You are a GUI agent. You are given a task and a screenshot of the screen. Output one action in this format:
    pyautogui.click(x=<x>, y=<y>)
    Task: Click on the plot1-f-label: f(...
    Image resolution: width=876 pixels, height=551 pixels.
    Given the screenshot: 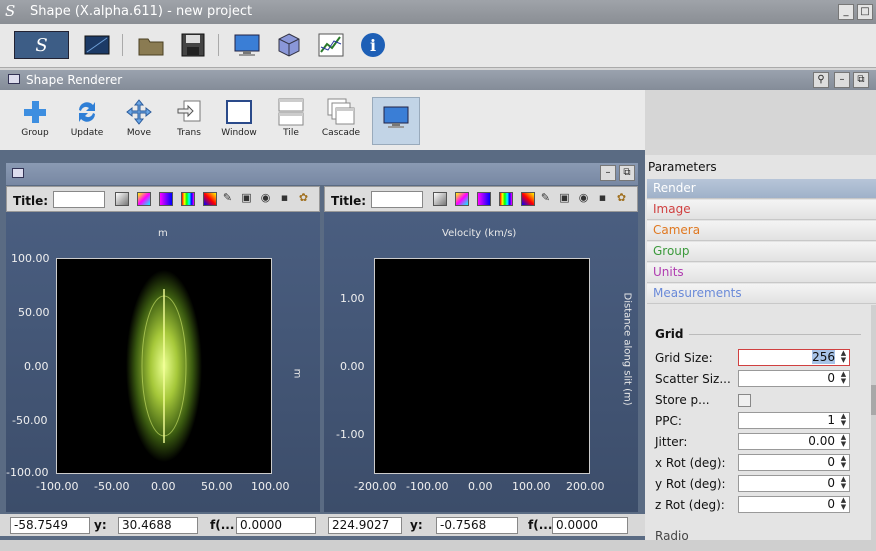 What is the action you would take?
    pyautogui.click(x=222, y=525)
    